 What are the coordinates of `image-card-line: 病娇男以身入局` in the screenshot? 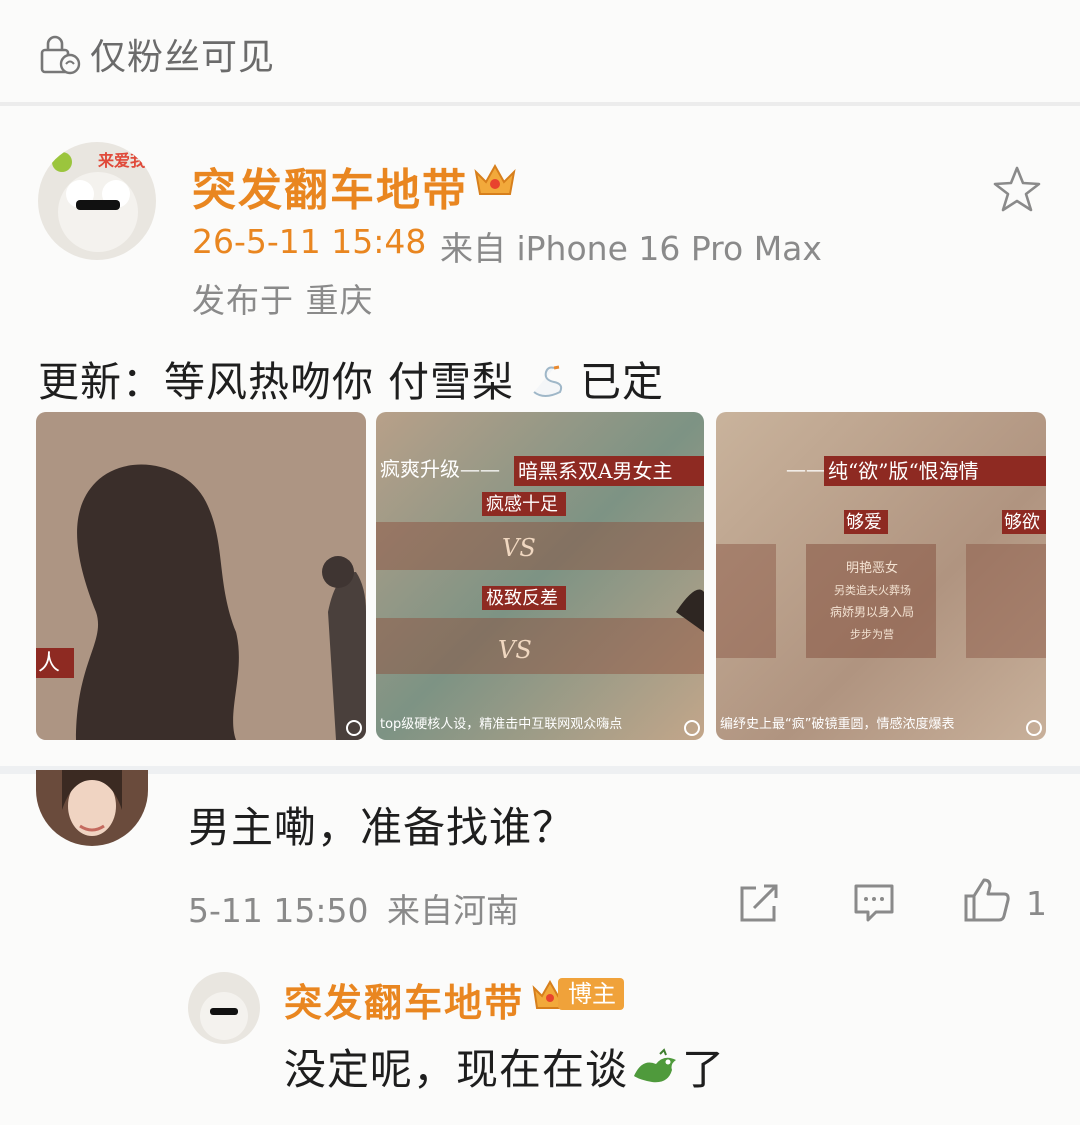 It's located at (872, 611).